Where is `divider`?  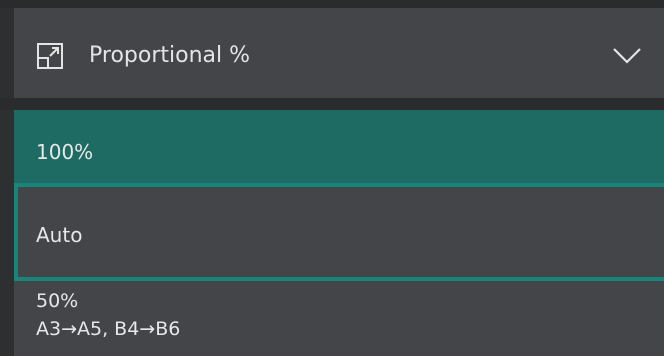
divider is located at coordinates (332, 104).